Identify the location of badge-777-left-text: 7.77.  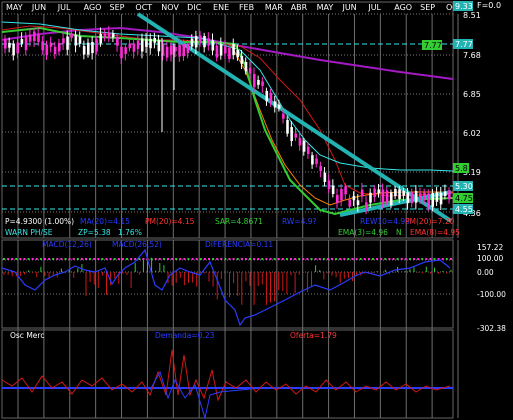
(433, 45).